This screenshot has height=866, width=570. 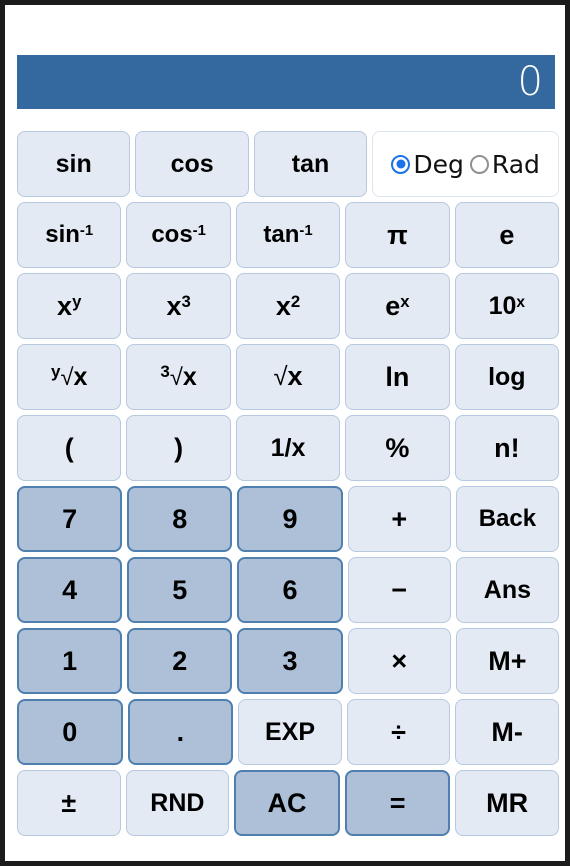 I want to click on trig-row: sin cos tan Deg Rad, so click(x=288, y=164).